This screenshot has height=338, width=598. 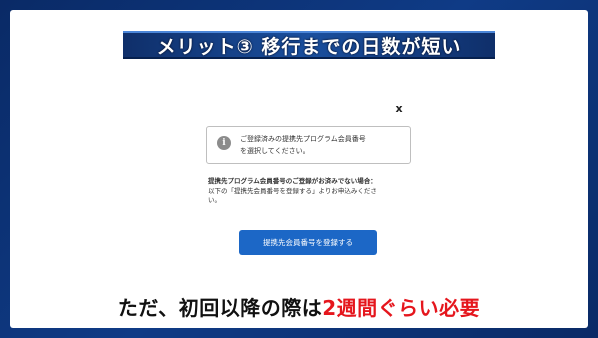 What do you see at coordinates (324, 145) in the screenshot?
I see `info-message: ご登録済みの提携先プログラム会員番号 を選択してください。` at bounding box center [324, 145].